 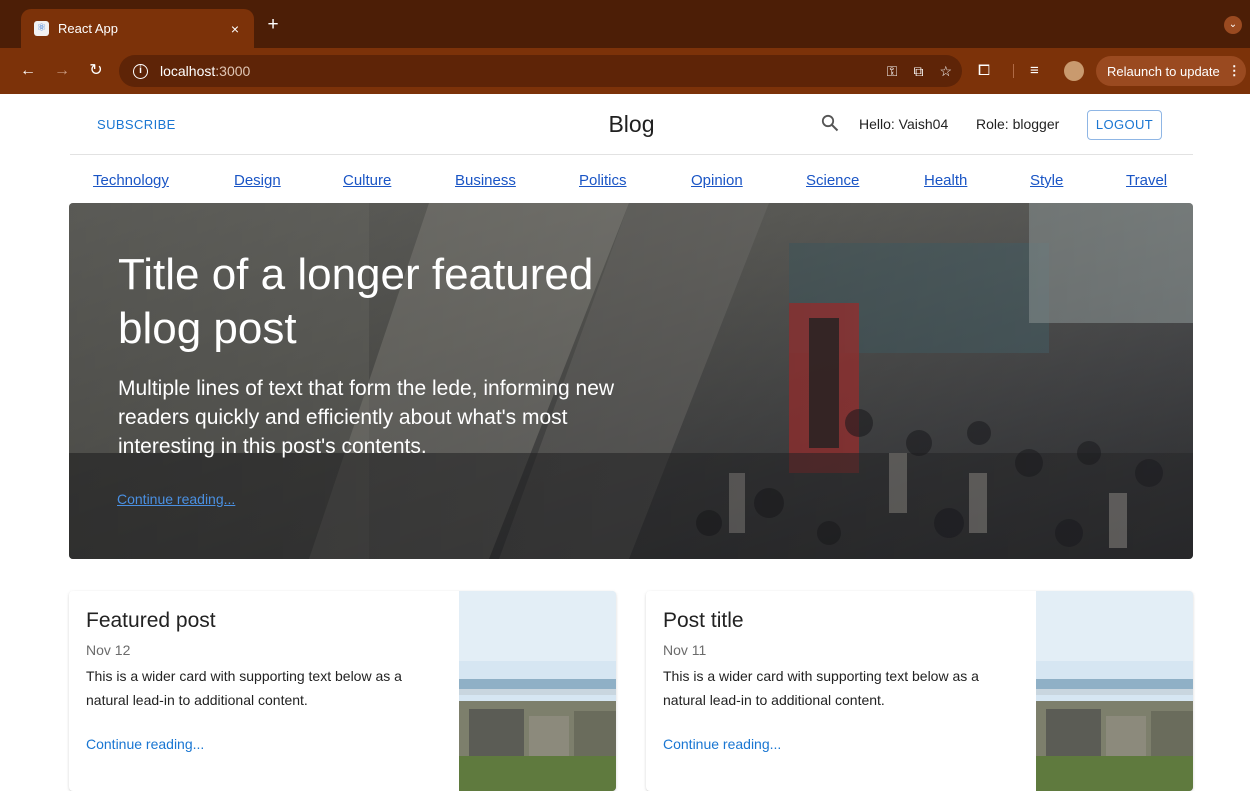 I want to click on nav-link-business: Business, so click(x=485, y=180).